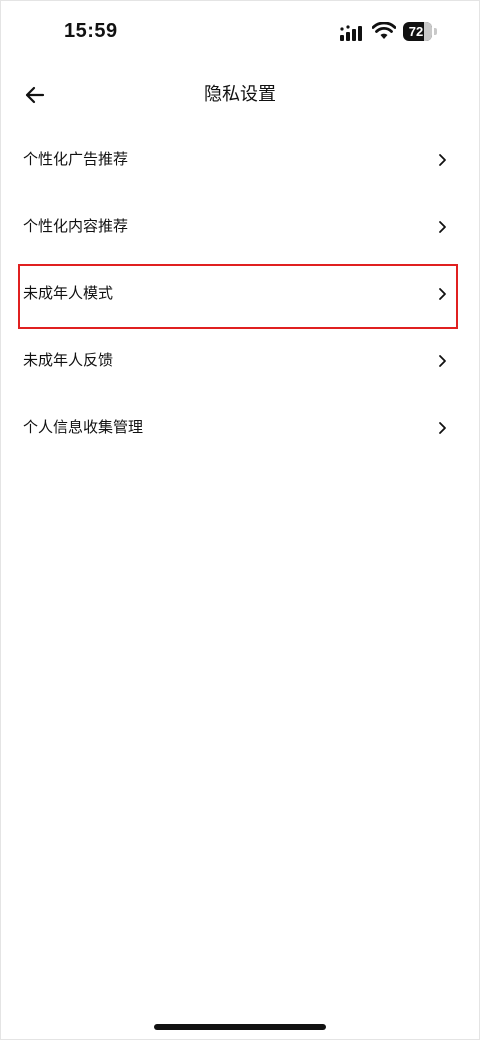  What do you see at coordinates (83, 427) in the screenshot?
I see `menu-item-label: 个人信息收集管理` at bounding box center [83, 427].